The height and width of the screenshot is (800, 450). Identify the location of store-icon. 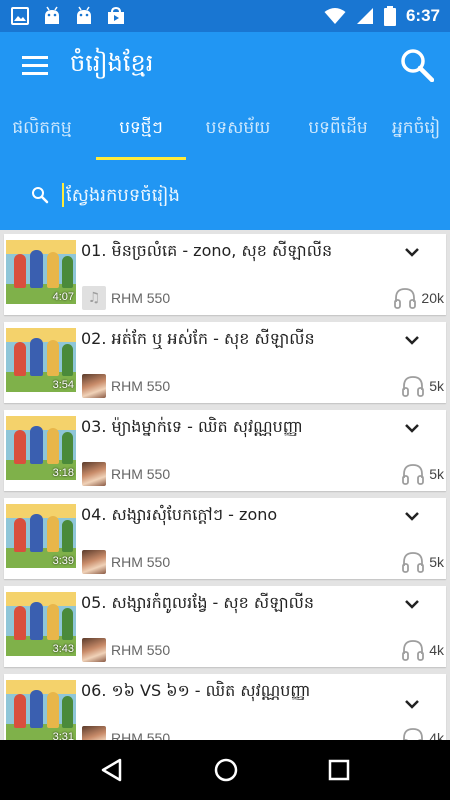
(116, 15).